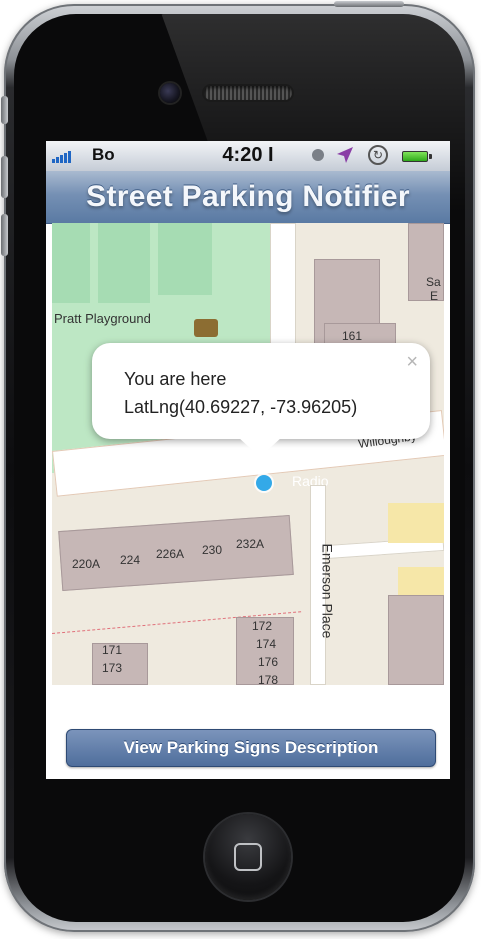 The height and width of the screenshot is (939, 481). I want to click on power-button, so click(369, 4).